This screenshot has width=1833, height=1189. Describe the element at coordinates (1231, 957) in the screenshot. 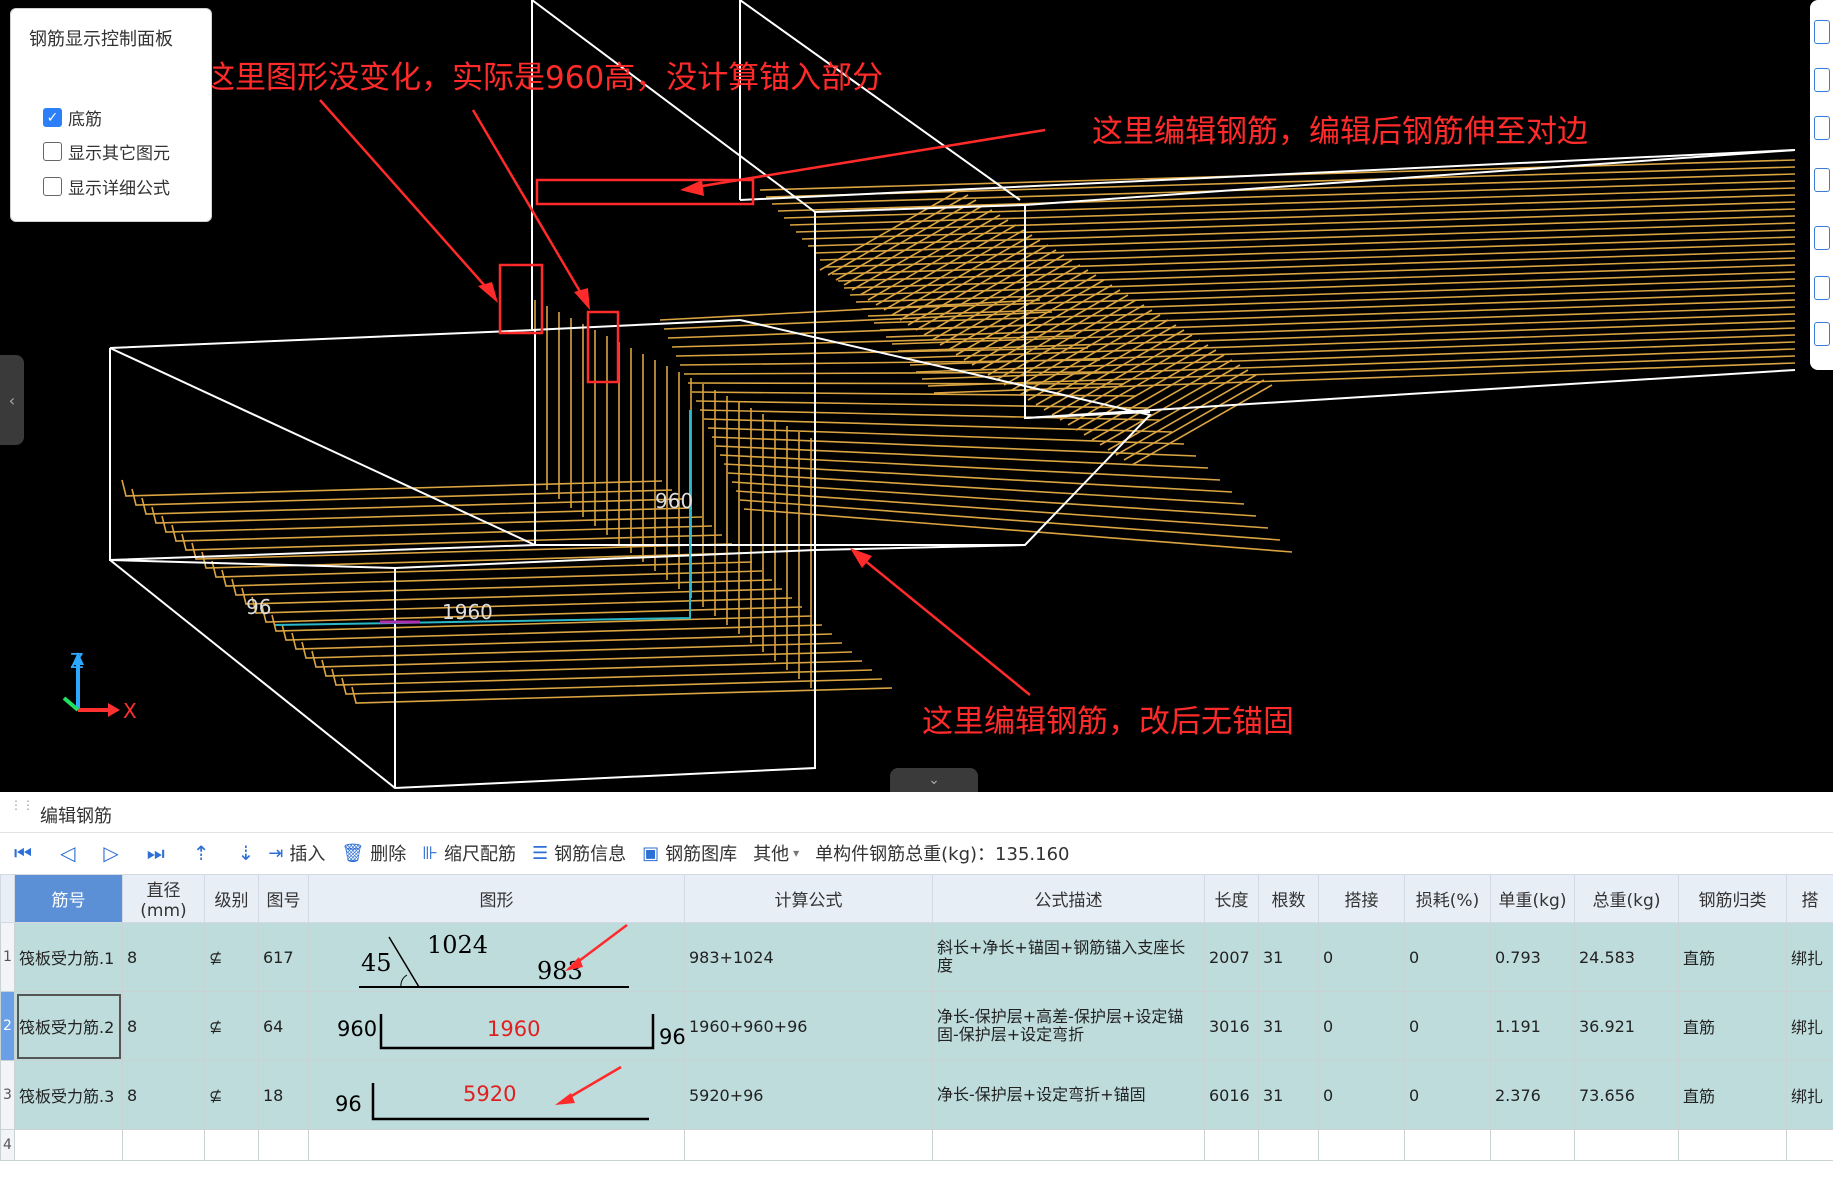

I see `cell-length: 2007` at that location.